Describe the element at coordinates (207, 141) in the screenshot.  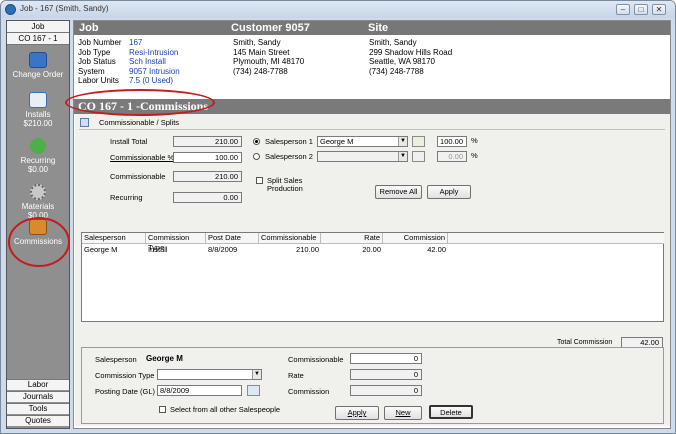
I see `install-total-field: 210.00` at that location.